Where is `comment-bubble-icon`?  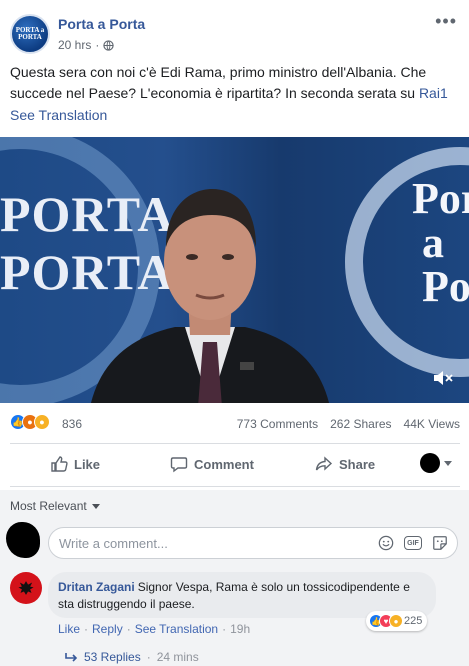 comment-bubble-icon is located at coordinates (179, 465).